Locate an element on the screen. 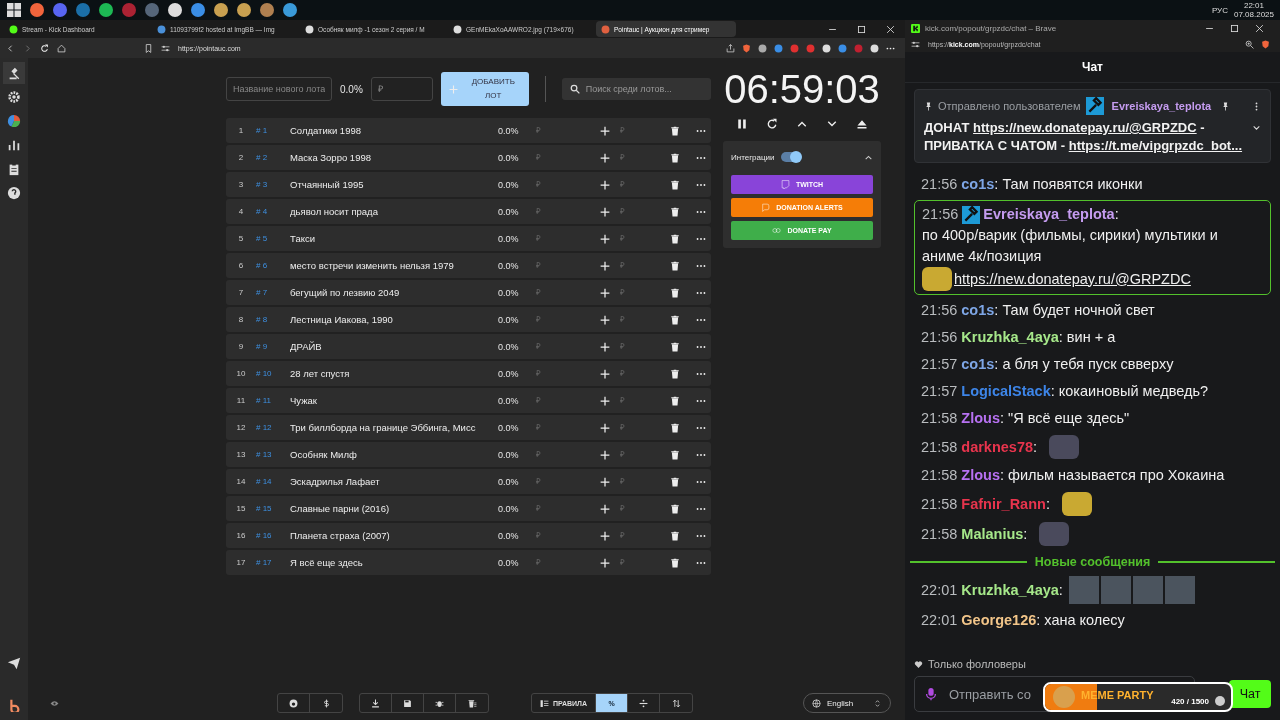  lot-id-link: # 14 is located at coordinates (273, 481).